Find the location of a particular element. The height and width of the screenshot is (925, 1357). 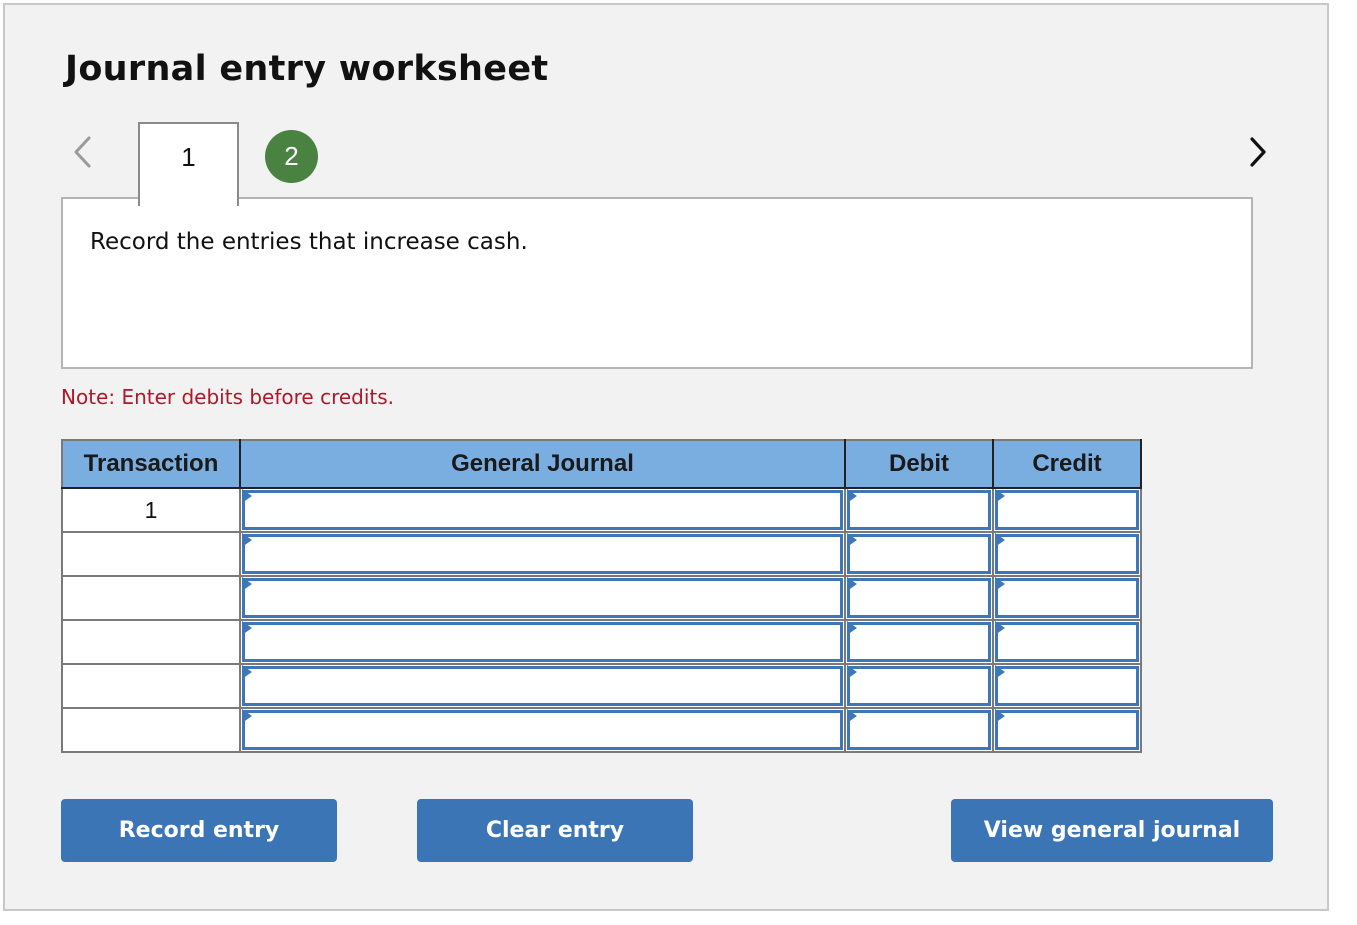

chevron-right-icon is located at coordinates (1258, 152).